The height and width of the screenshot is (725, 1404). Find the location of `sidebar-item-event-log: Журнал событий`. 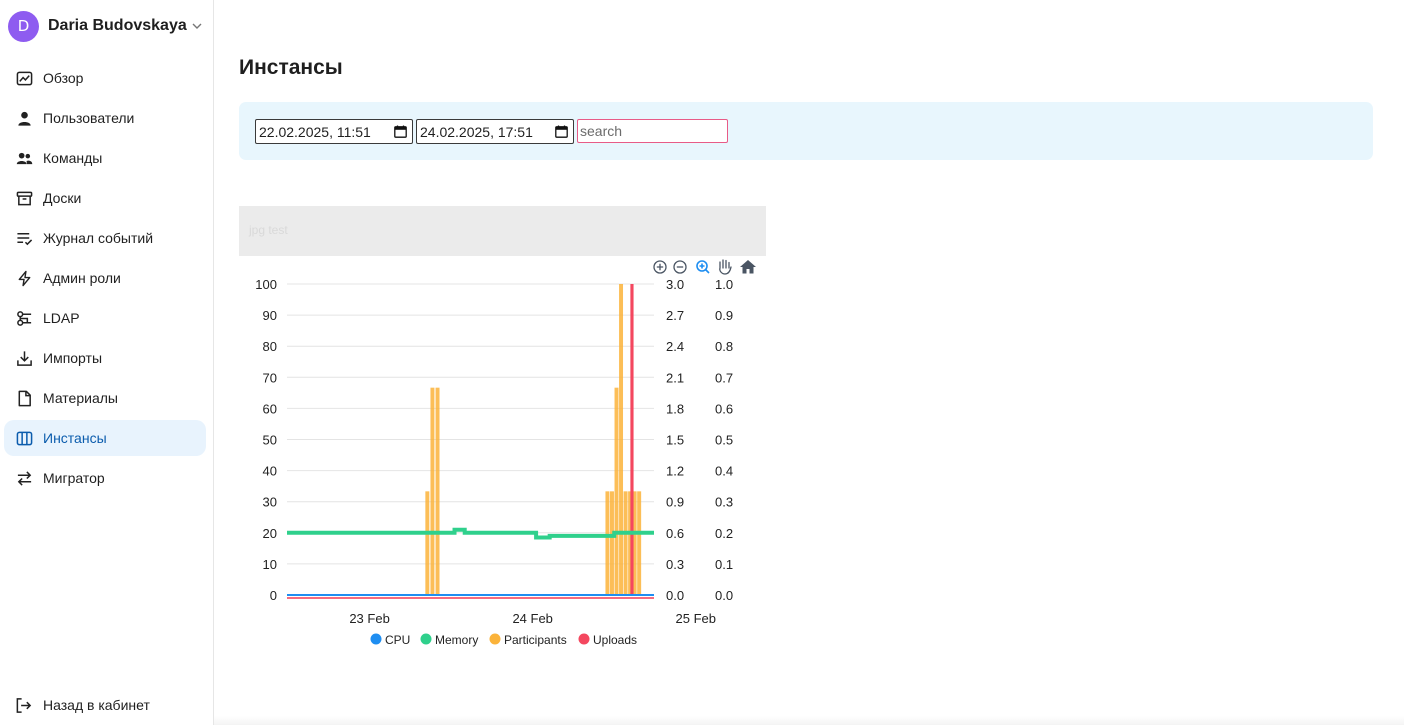

sidebar-item-event-log: Журнал событий is located at coordinates (105, 238).